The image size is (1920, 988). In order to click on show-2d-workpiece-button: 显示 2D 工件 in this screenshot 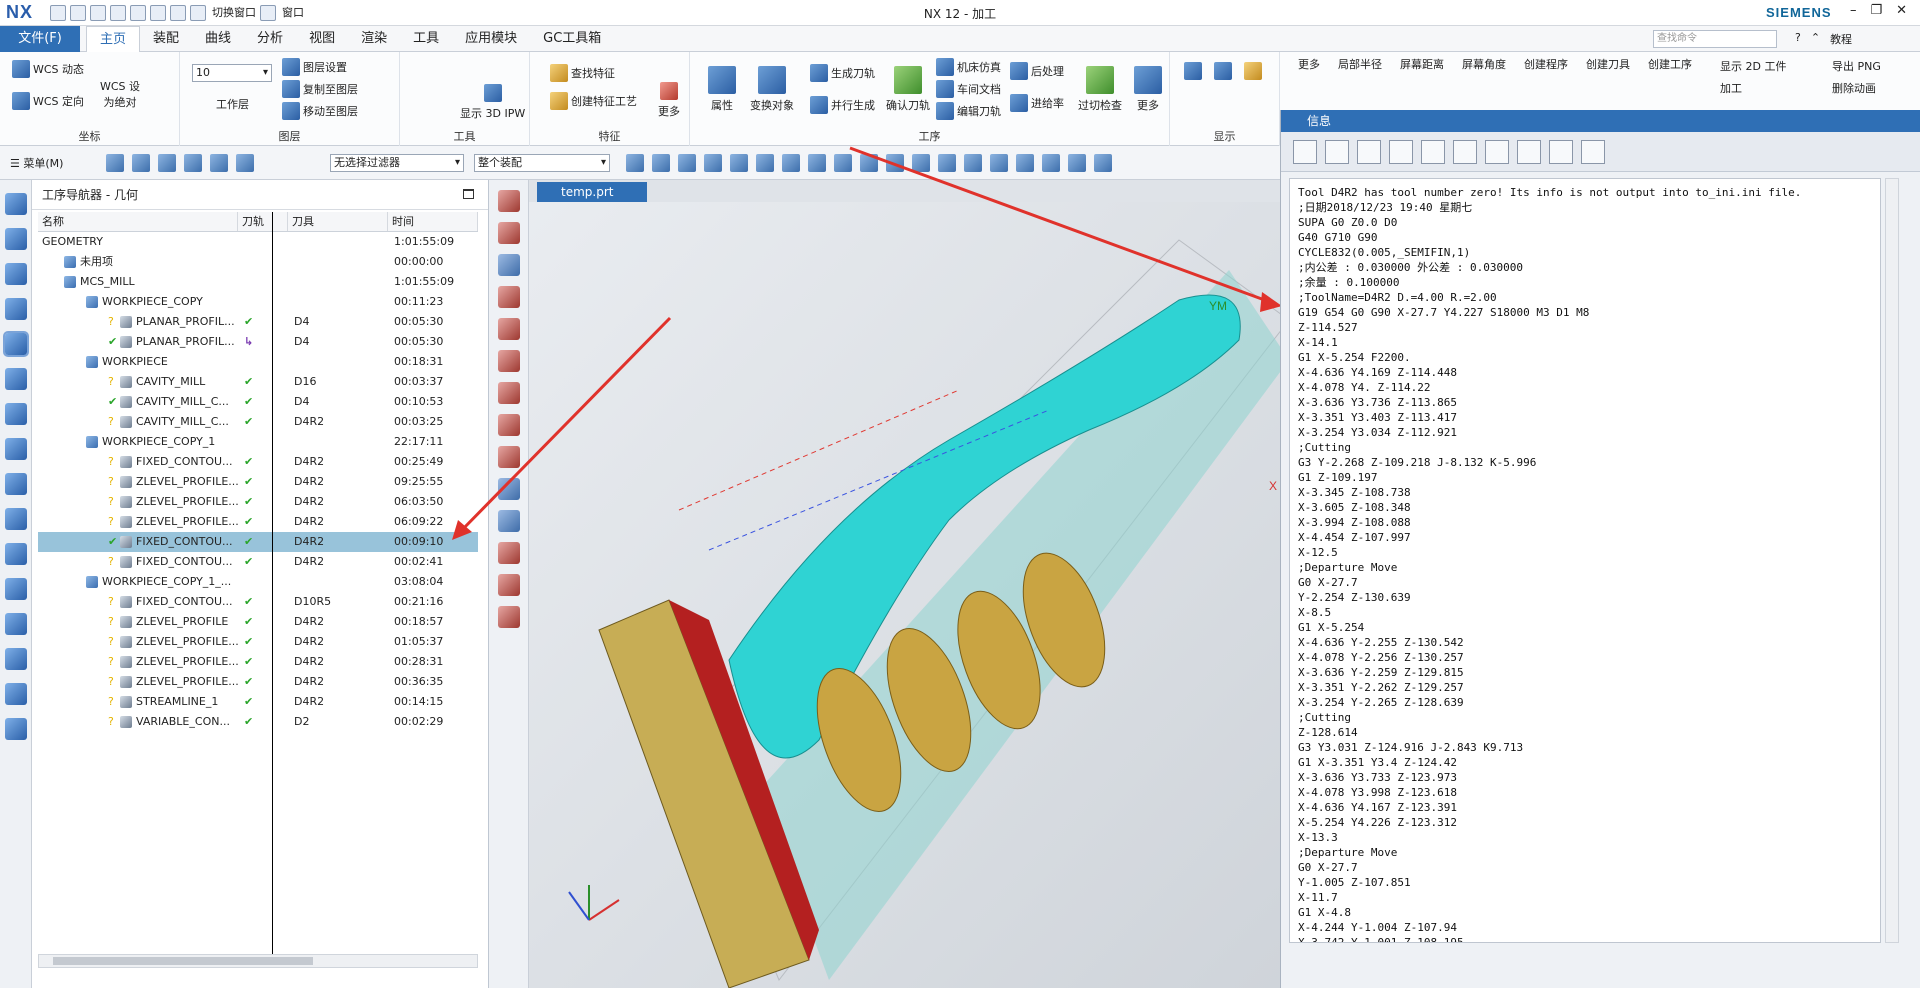, I will do `click(1753, 66)`.